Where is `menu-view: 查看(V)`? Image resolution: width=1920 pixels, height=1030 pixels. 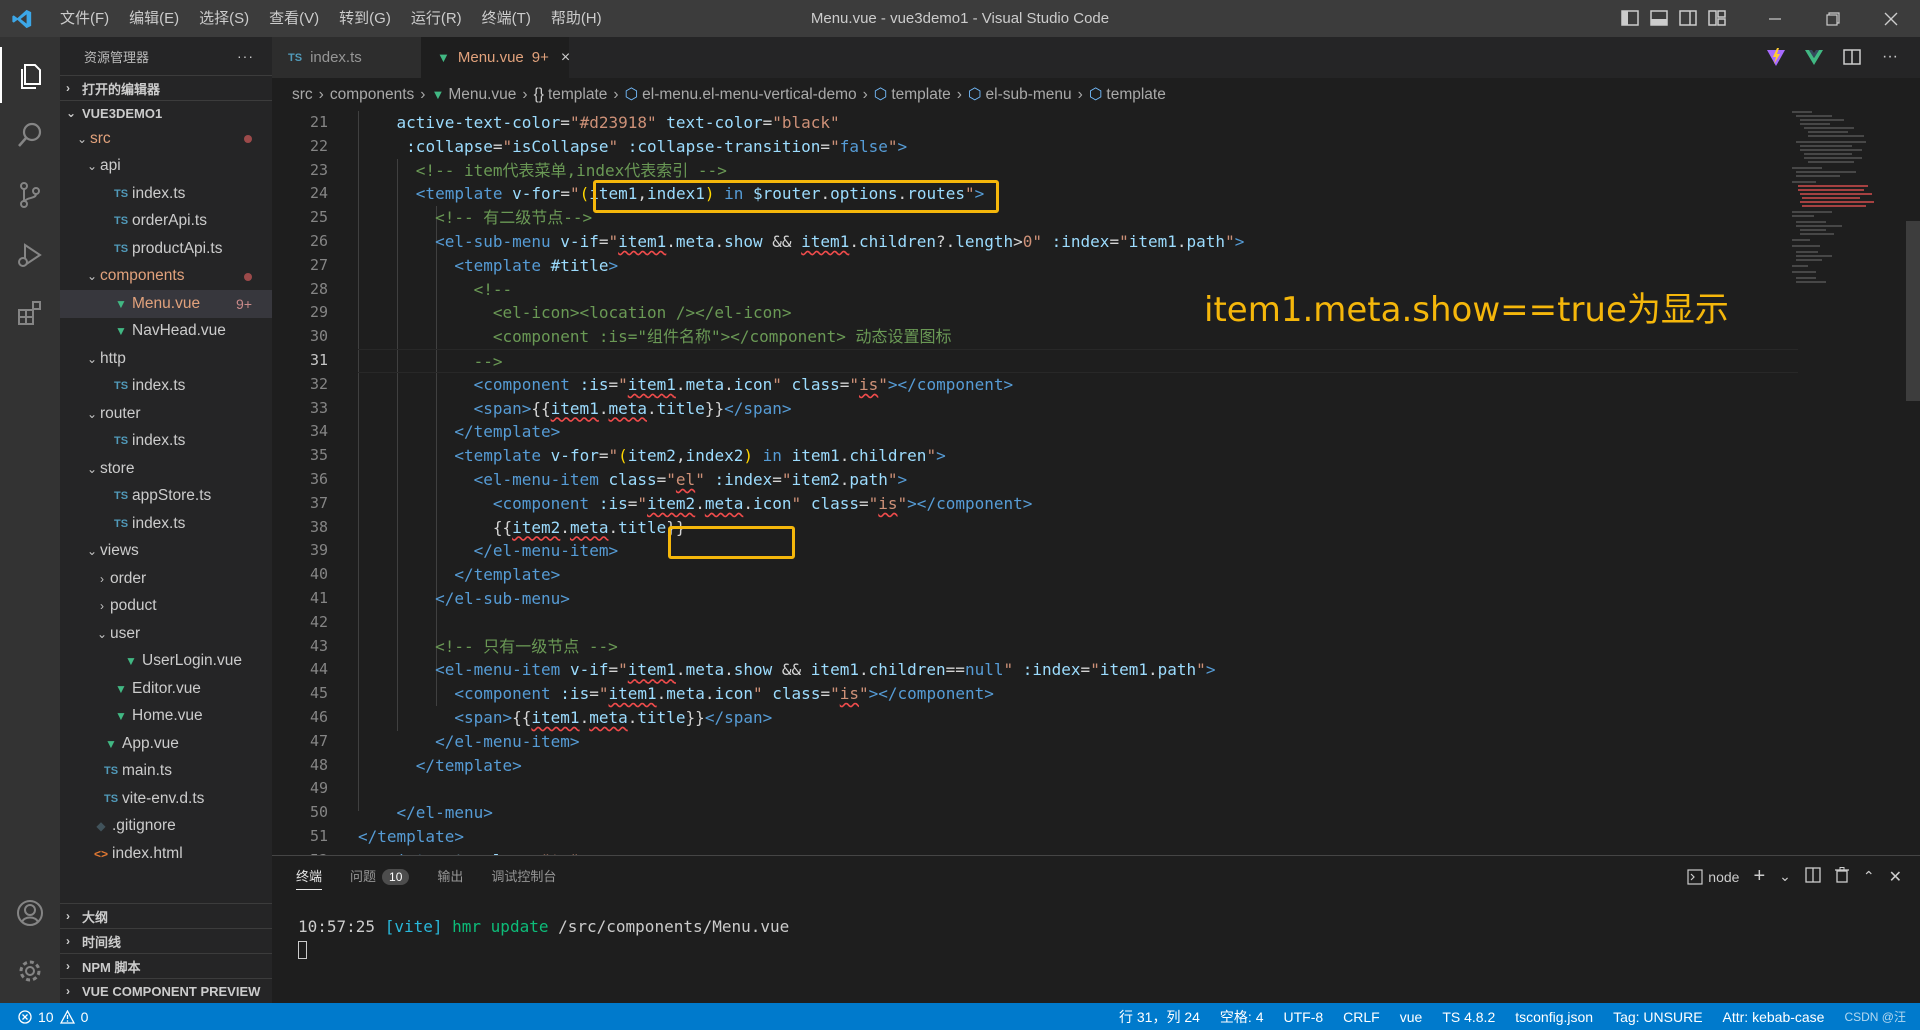 menu-view: 查看(V) is located at coordinates (294, 18).